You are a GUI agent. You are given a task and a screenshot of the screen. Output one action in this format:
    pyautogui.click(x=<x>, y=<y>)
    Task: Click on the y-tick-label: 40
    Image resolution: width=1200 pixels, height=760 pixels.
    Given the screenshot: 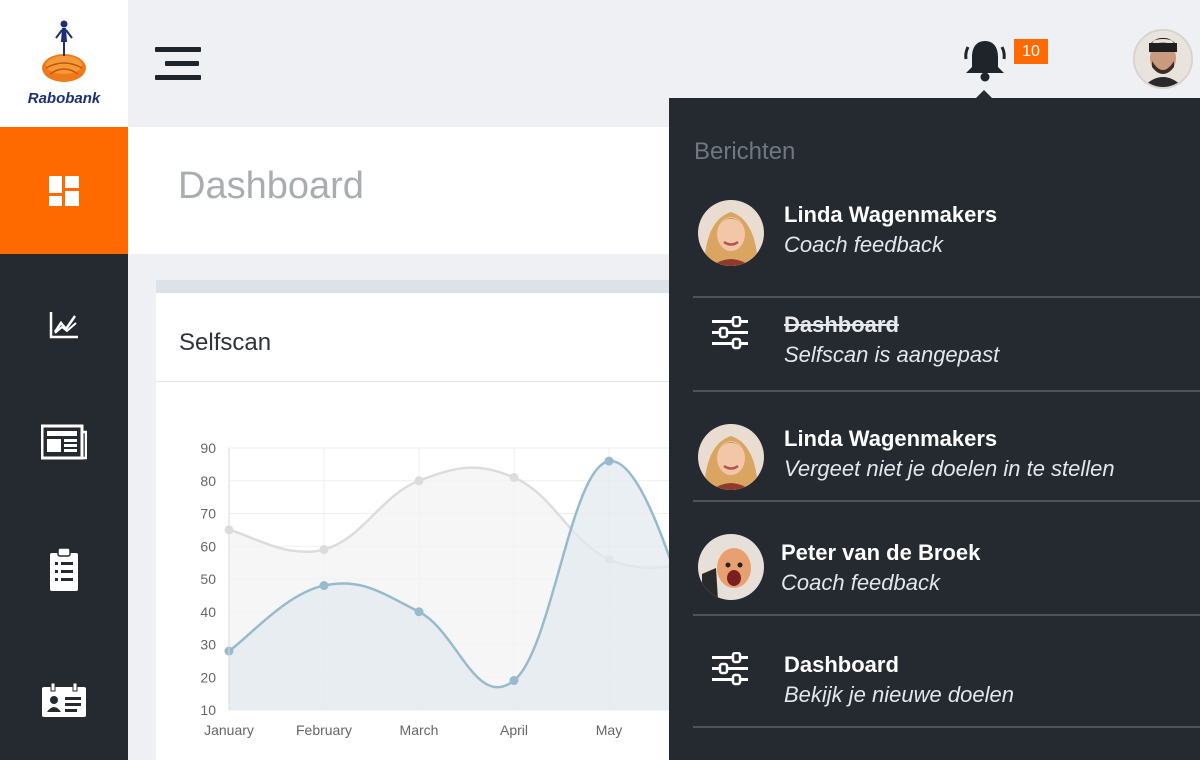 What is the action you would take?
    pyautogui.click(x=208, y=612)
    